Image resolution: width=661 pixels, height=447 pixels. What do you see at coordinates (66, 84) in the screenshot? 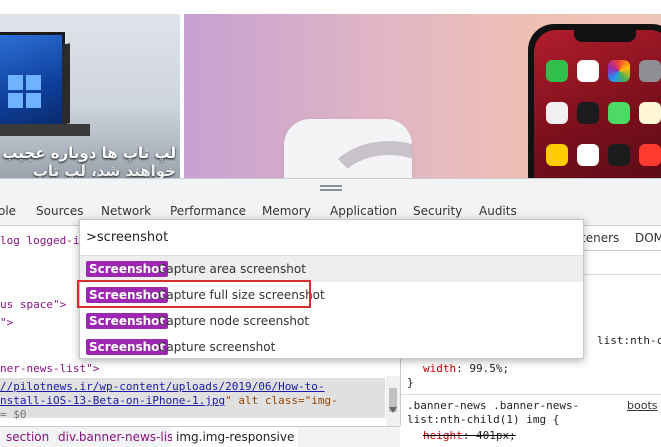
I see `laptop-lid-graphic` at bounding box center [66, 84].